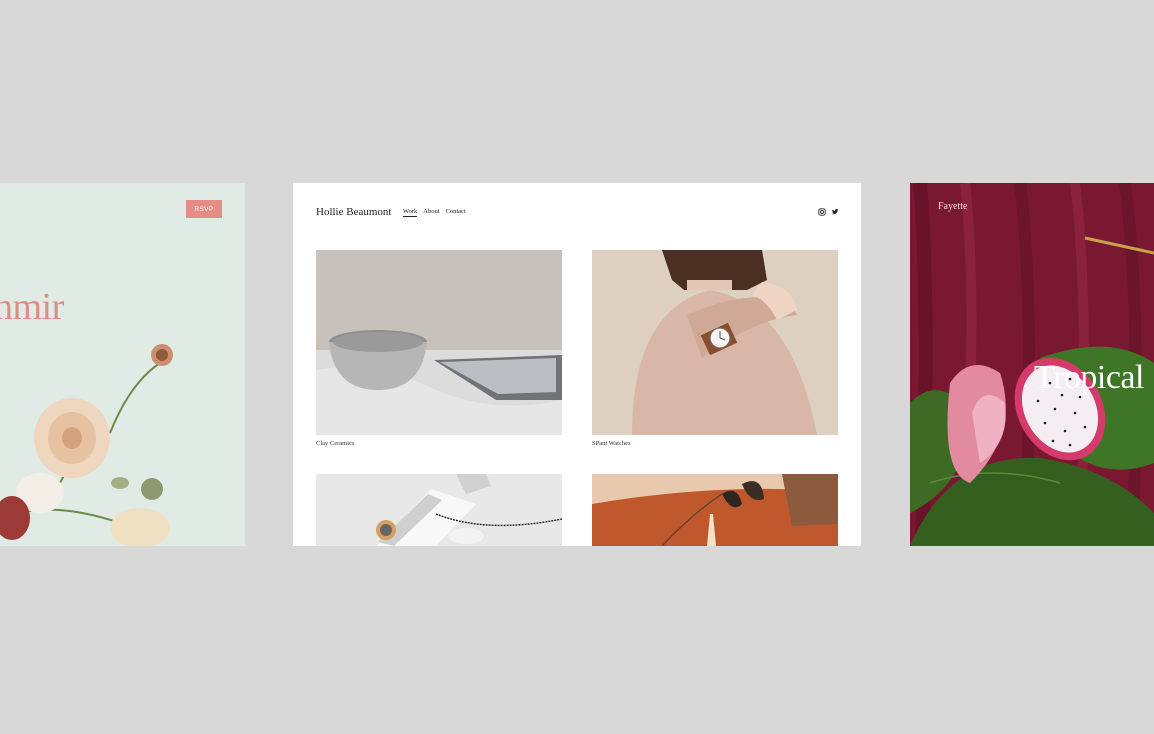 Image resolution: width=1154 pixels, height=734 pixels. I want to click on brand-name: Fayette, so click(952, 206).